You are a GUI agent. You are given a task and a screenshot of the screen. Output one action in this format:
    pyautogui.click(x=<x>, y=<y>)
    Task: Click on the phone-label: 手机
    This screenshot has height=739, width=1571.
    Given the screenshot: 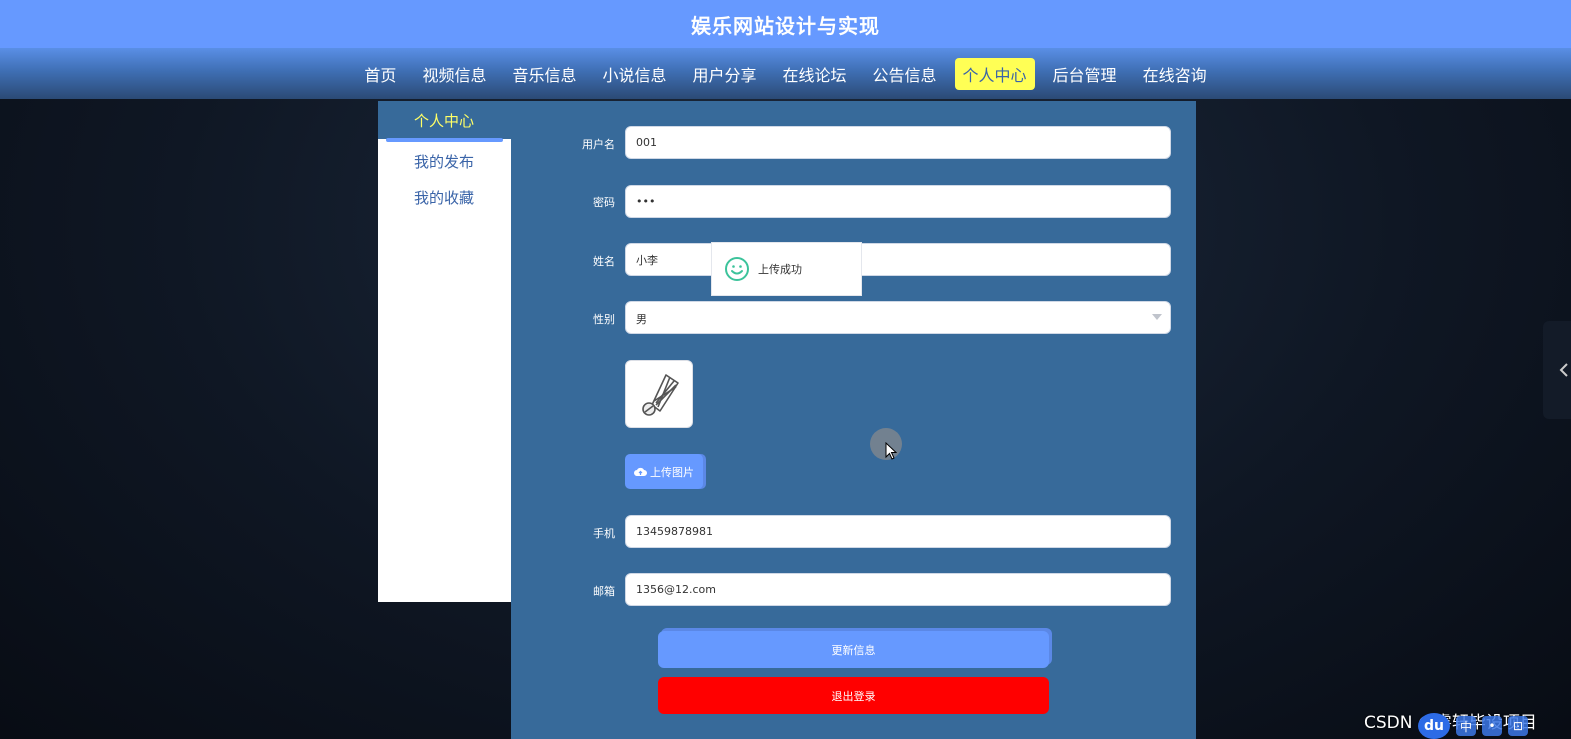 What is the action you would take?
    pyautogui.click(x=604, y=533)
    